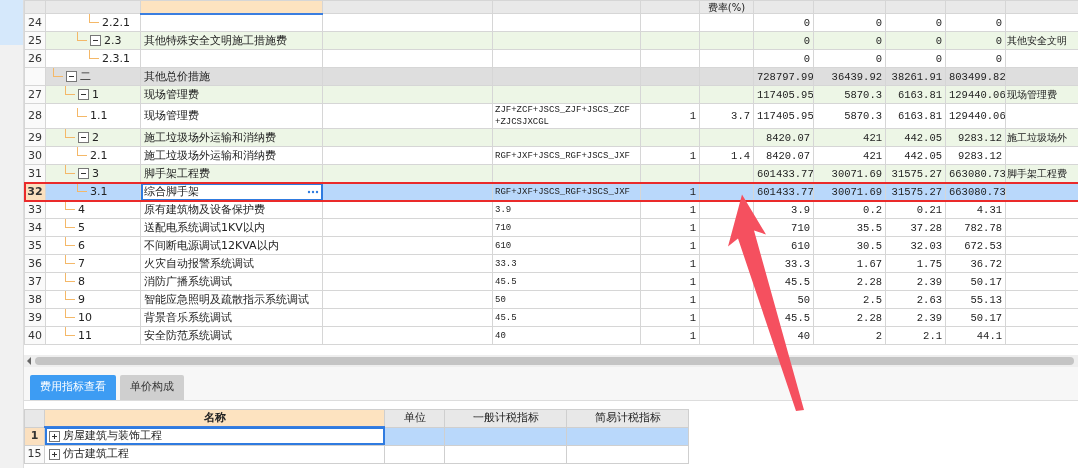 This screenshot has height=468, width=1078. Describe the element at coordinates (975, 299) in the screenshot. I see `amount: 55.13` at that location.